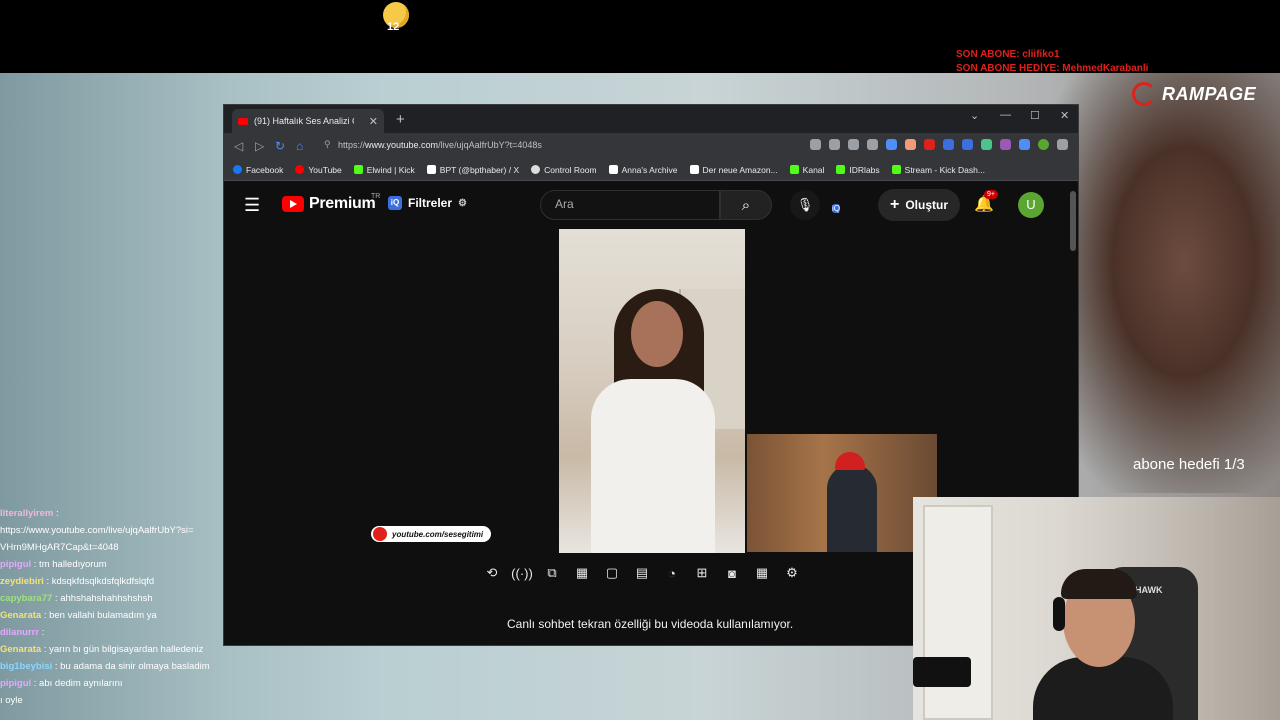  I want to click on chat-message: pipigul : abı dedim aynılarını, so click(61, 683).